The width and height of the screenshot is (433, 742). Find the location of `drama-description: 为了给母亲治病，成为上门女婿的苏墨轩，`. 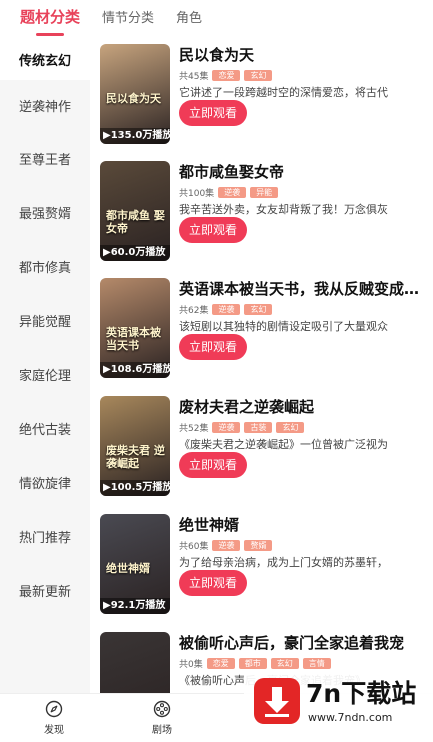

drama-description: 为了给母亲治病，成为上门女婿的苏墨轩， is located at coordinates (283, 562).